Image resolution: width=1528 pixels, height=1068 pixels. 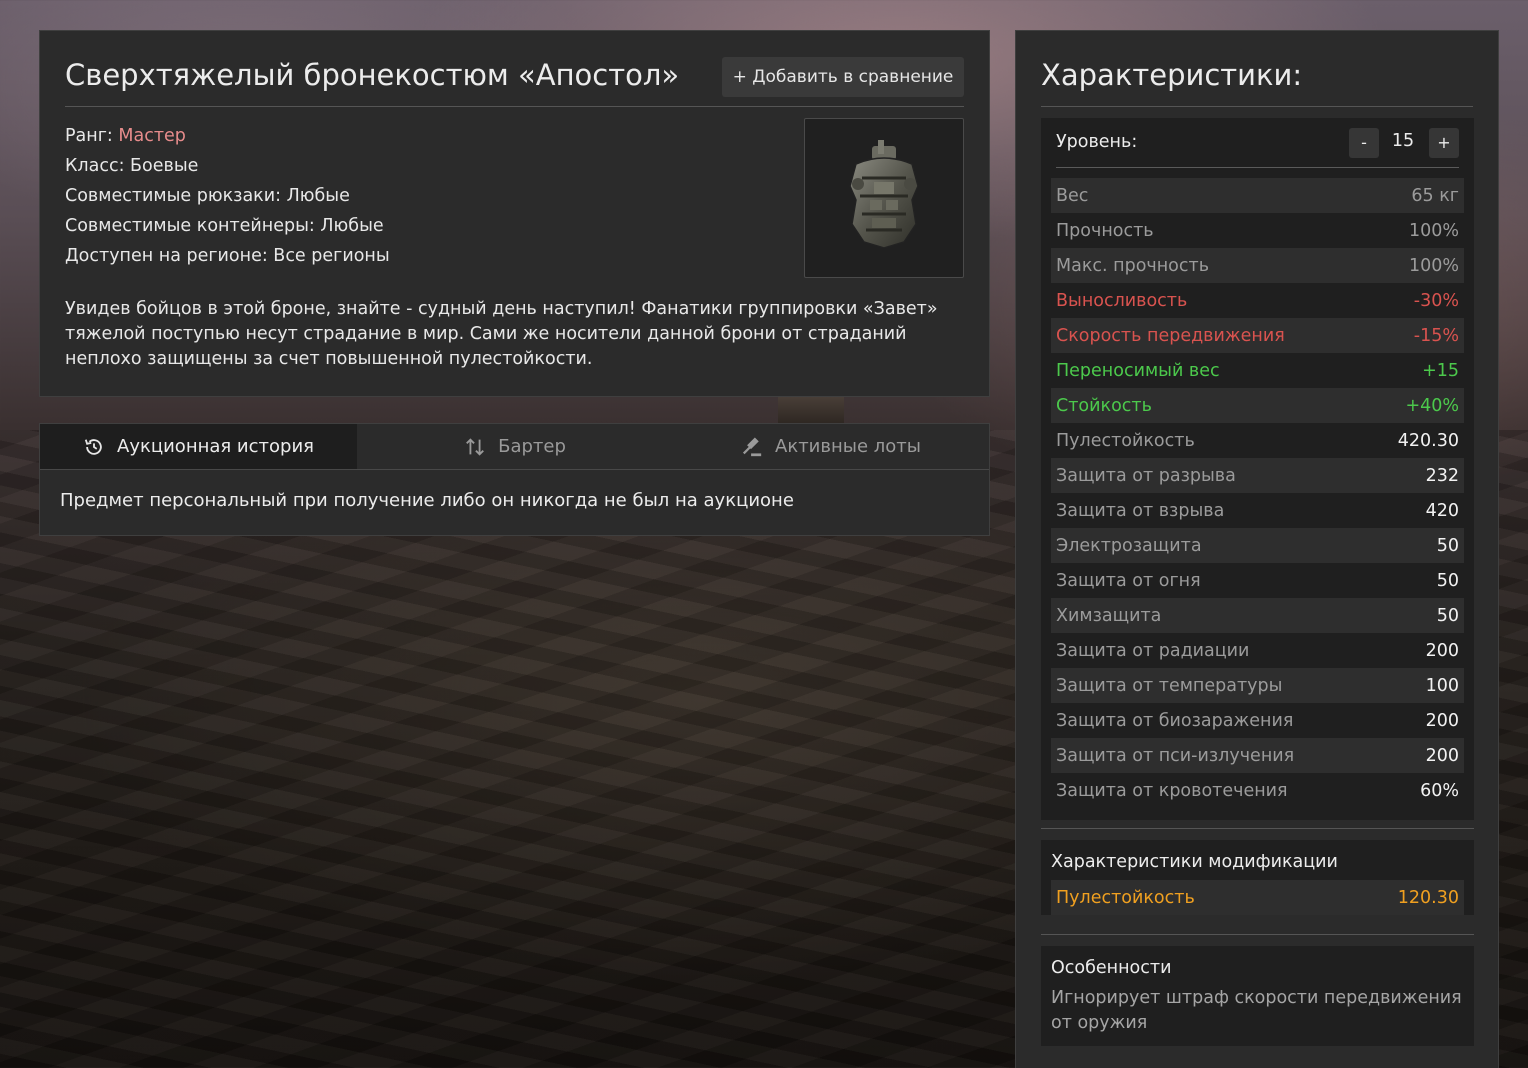 What do you see at coordinates (1175, 720) in the screenshot?
I see `stat-name: Защита от биозаражения` at bounding box center [1175, 720].